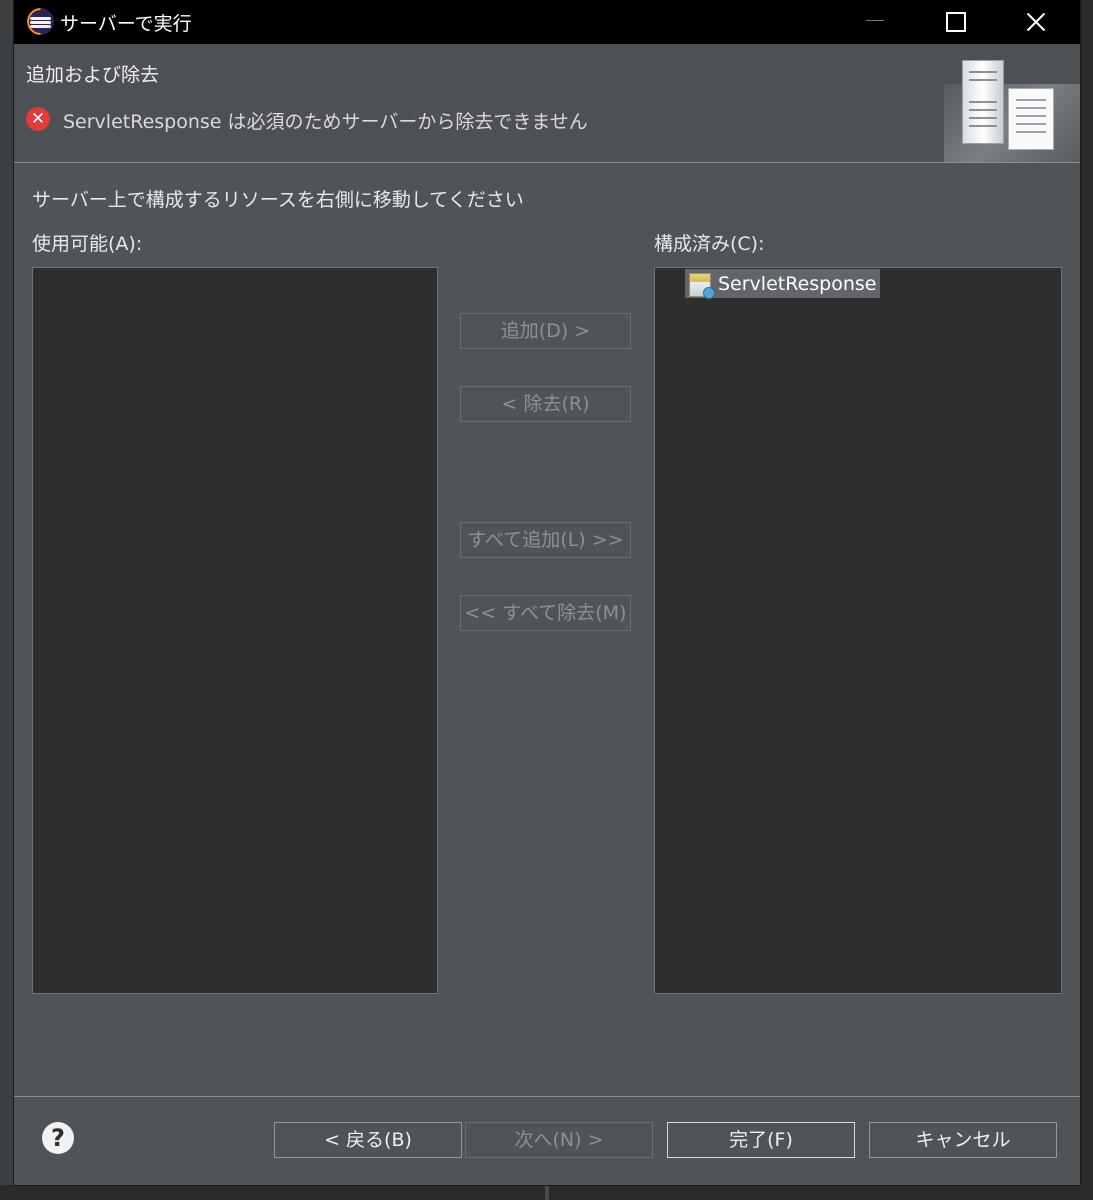  I want to click on list-item-label: ServletResponse, so click(797, 284).